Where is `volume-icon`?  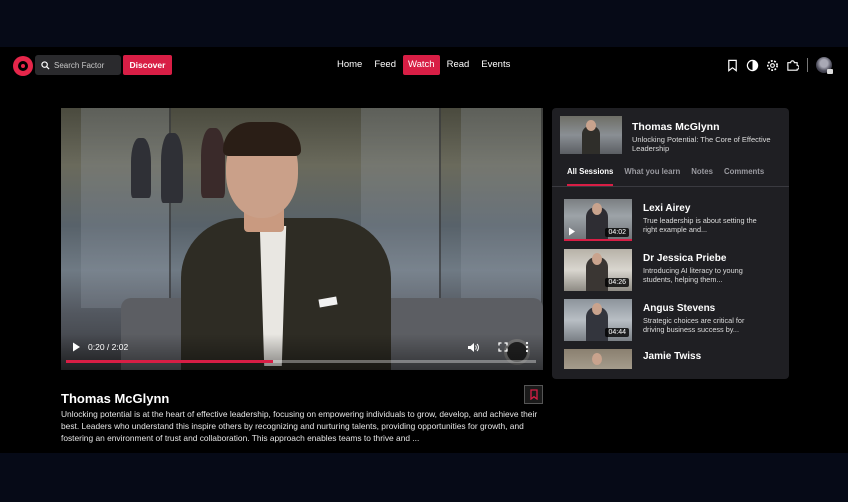
volume-icon is located at coordinates (473, 347).